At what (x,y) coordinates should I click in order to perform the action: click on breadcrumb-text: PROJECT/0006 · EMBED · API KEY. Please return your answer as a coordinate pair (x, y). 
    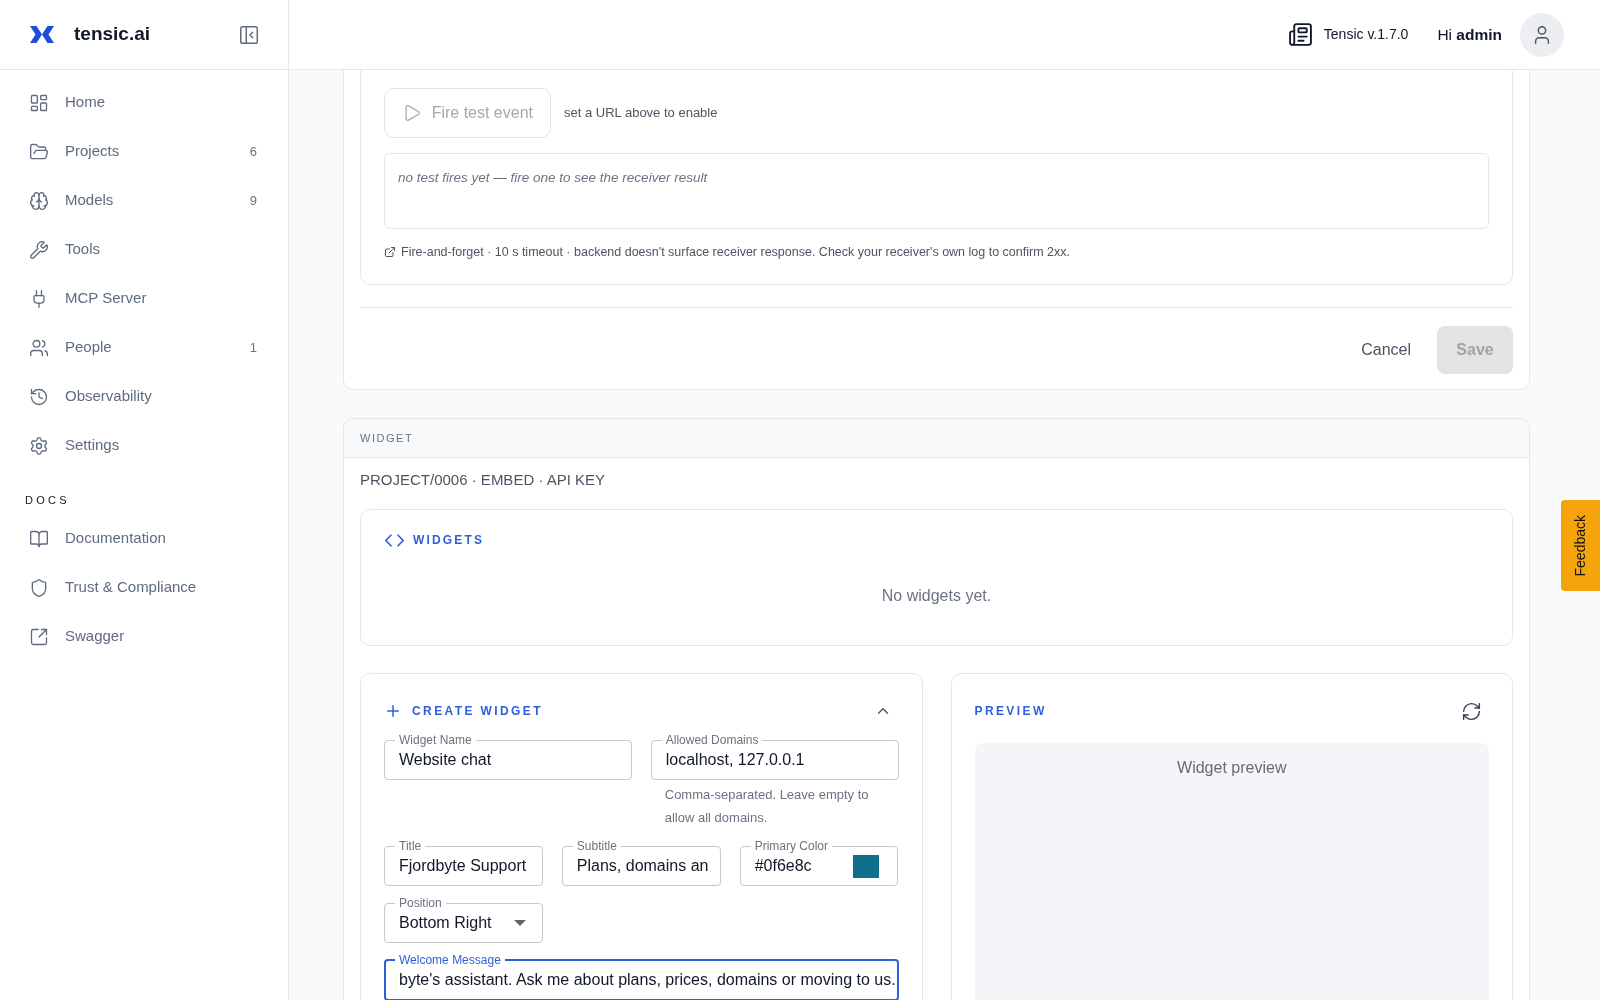
    Looking at the image, I should click on (483, 480).